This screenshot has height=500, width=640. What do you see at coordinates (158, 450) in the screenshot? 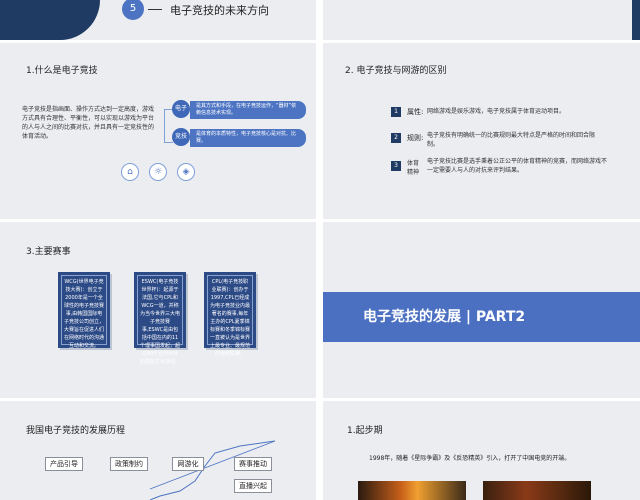
I see `slide-china-esports-history: 我国电子竞技的发展历程 产品引导 政策制约 网游化 赛事推动 直播兴起` at bounding box center [158, 450].